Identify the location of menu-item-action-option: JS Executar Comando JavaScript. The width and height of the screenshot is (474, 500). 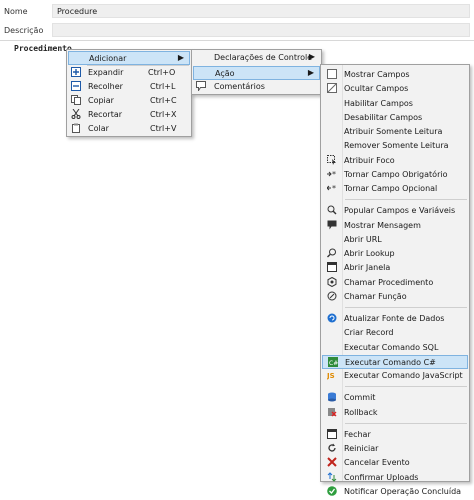
(395, 376).